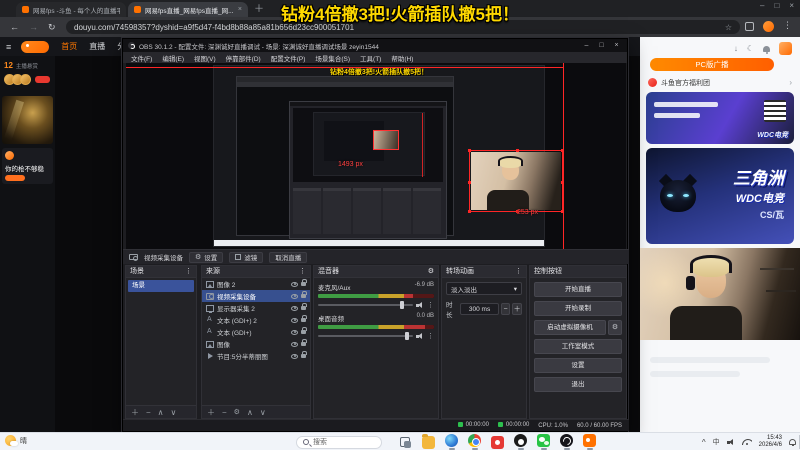 The width and height of the screenshot is (800, 450). I want to click on rank-row: 12 主播悬赏, so click(27, 63).